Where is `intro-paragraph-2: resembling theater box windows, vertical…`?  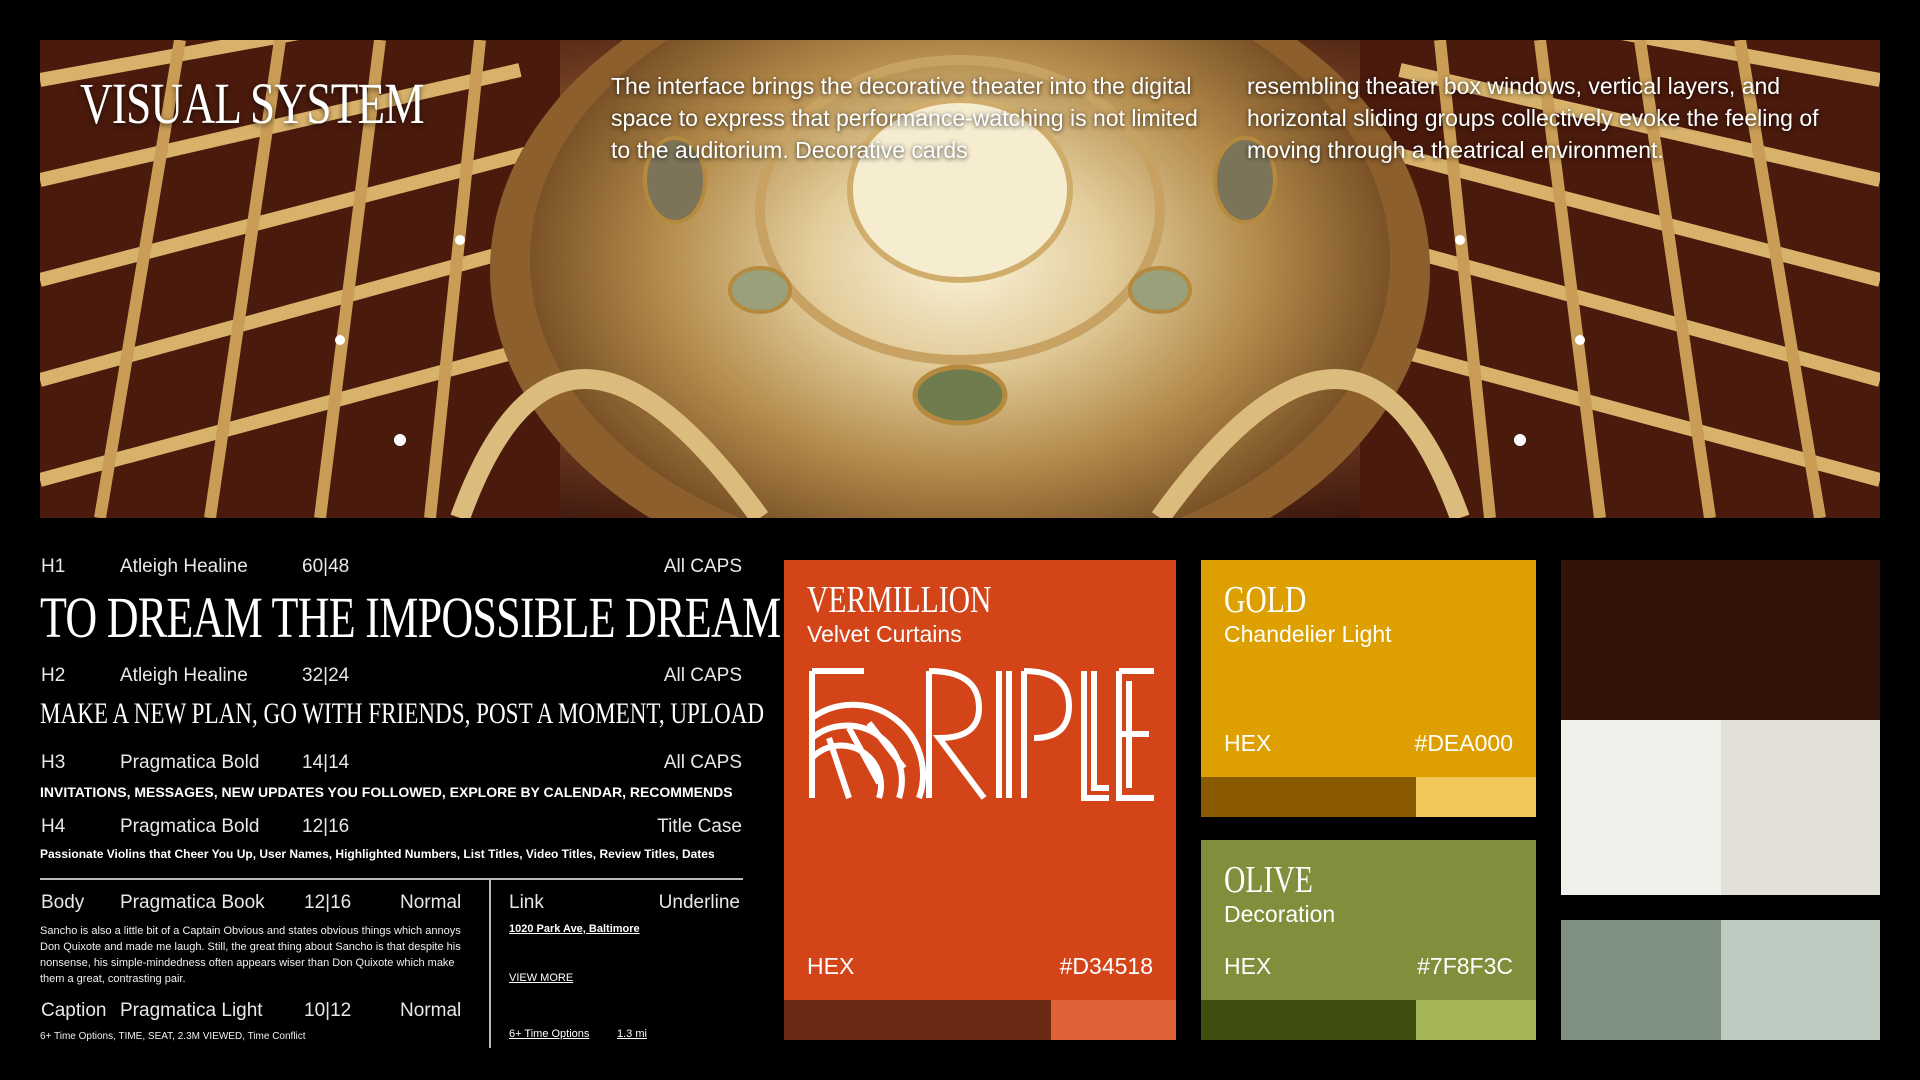
intro-paragraph-2: resembling theater box windows, vertical… is located at coordinates (1533, 118).